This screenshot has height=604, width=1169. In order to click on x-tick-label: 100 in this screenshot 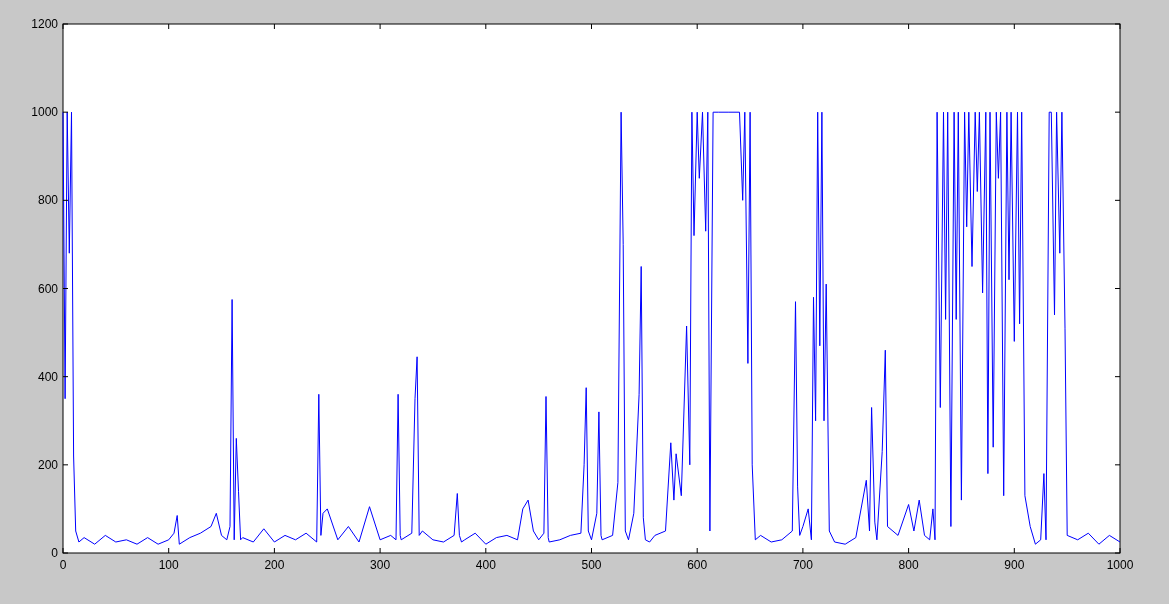, I will do `click(168, 565)`.